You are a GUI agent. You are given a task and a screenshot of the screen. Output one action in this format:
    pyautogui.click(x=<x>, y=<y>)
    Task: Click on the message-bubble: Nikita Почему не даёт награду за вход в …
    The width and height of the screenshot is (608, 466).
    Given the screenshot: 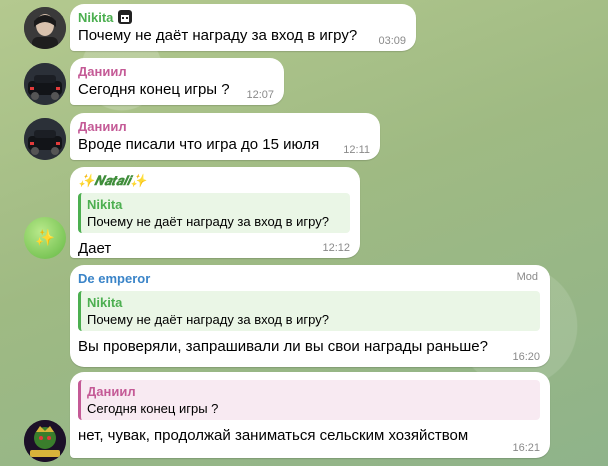 What is the action you would take?
    pyautogui.click(x=243, y=27)
    